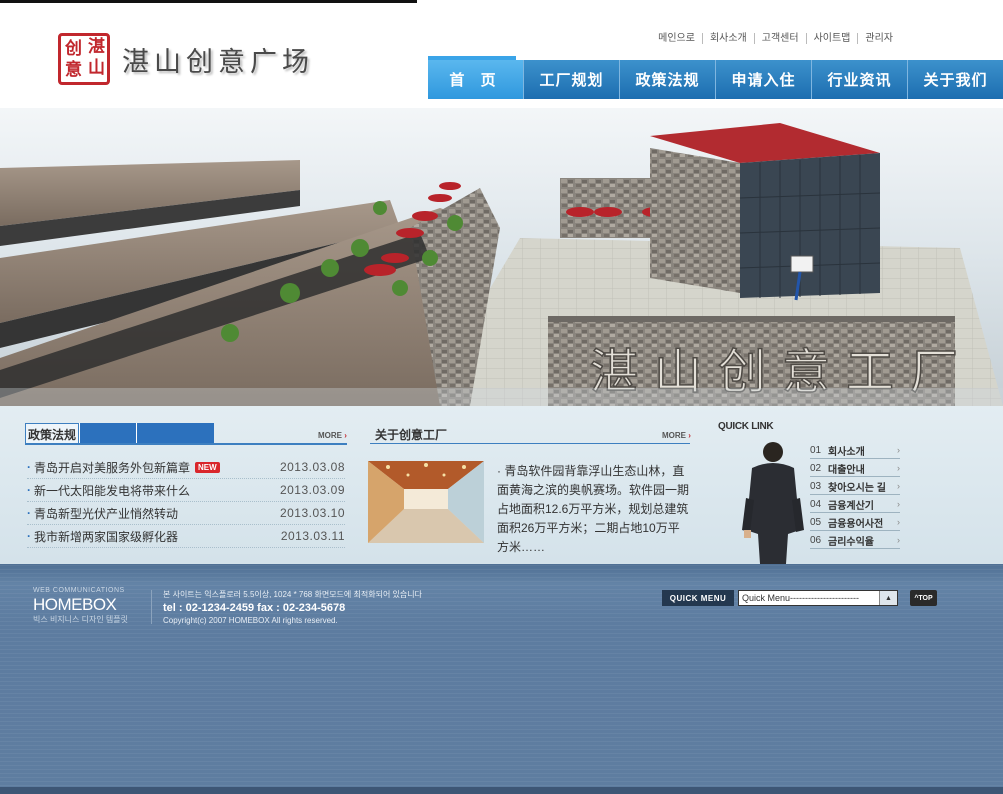  What do you see at coordinates (571, 79) in the screenshot?
I see `nav-factory-plan: 工厂规划` at bounding box center [571, 79].